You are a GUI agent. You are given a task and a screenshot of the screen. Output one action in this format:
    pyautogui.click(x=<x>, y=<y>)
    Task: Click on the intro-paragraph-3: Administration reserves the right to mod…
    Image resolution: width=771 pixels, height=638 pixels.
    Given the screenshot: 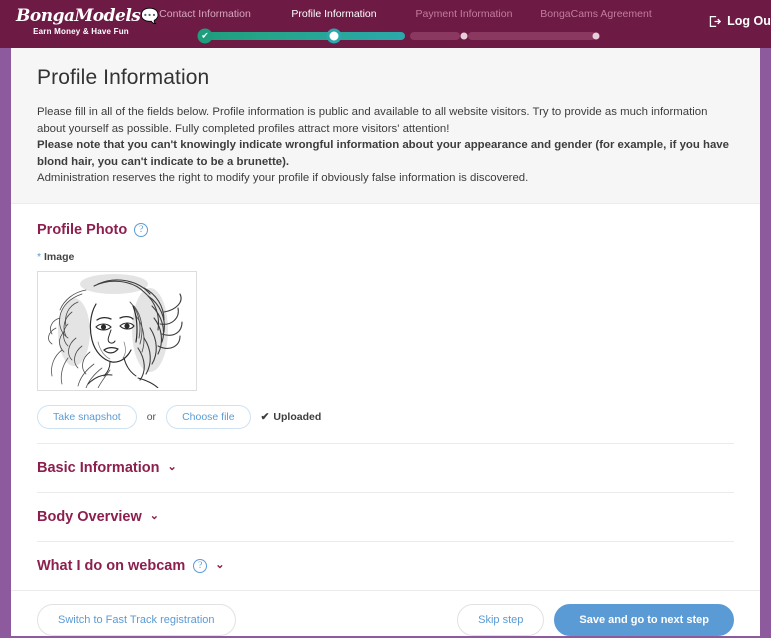 What is the action you would take?
    pyautogui.click(x=283, y=178)
    